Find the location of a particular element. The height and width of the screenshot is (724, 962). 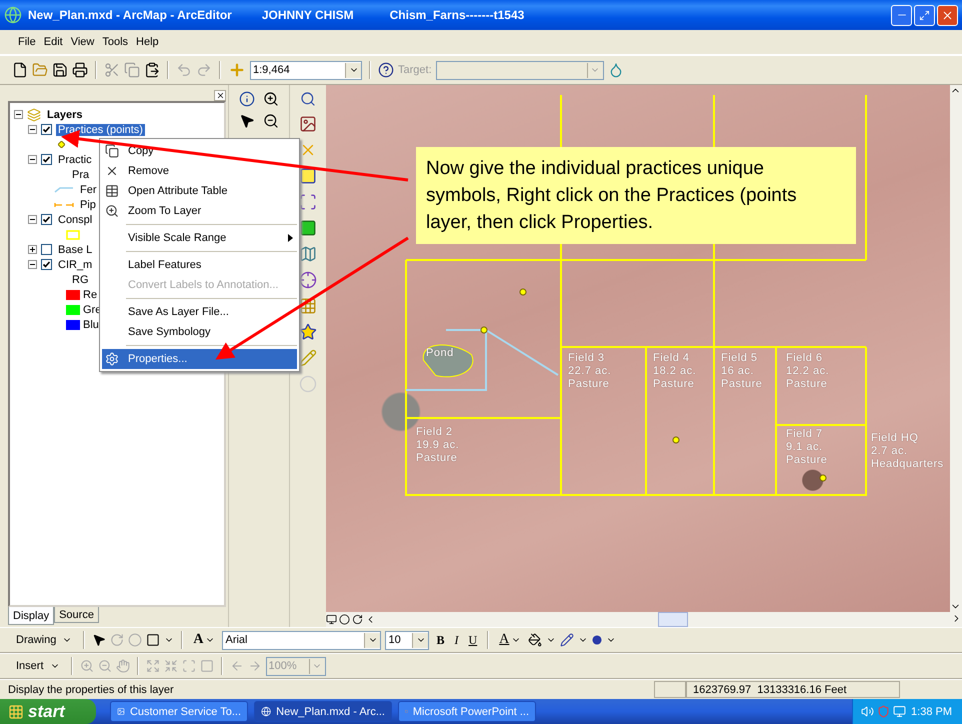

menu-item: Edit is located at coordinates (53, 42).